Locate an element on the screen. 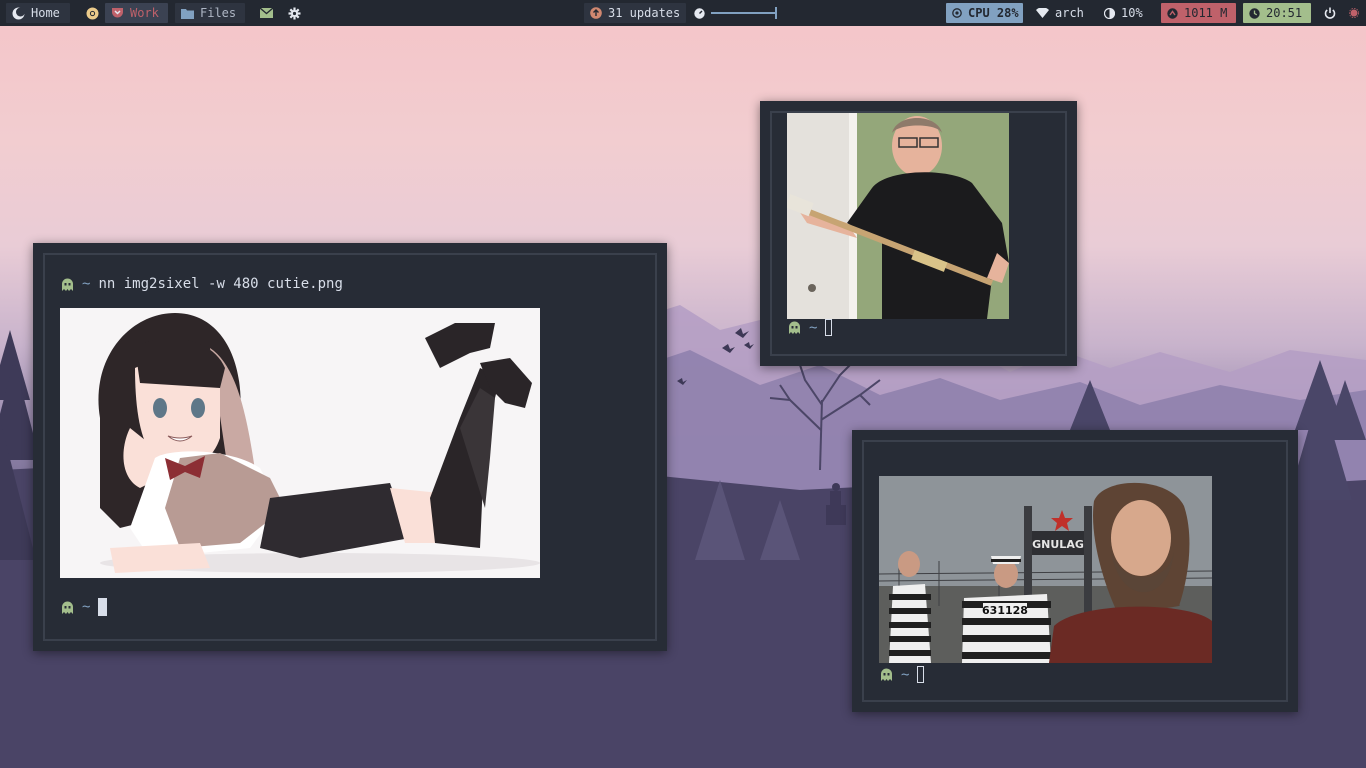  workspace-files-label: Files is located at coordinates (218, 13).